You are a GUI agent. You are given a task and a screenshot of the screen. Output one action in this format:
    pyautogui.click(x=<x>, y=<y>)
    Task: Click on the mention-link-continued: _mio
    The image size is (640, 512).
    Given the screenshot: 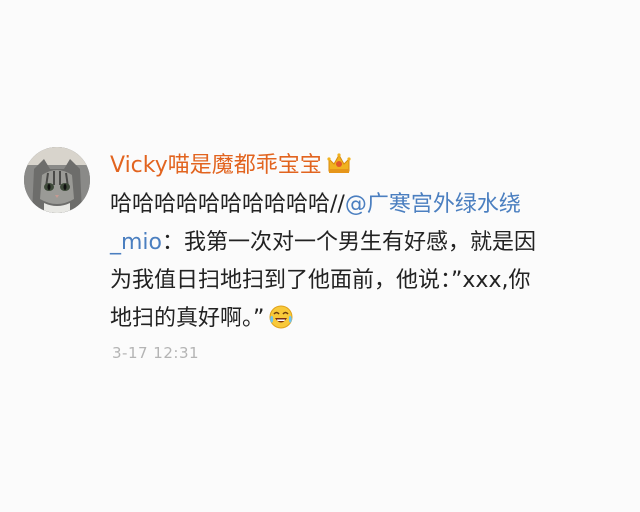 What is the action you would take?
    pyautogui.click(x=136, y=242)
    